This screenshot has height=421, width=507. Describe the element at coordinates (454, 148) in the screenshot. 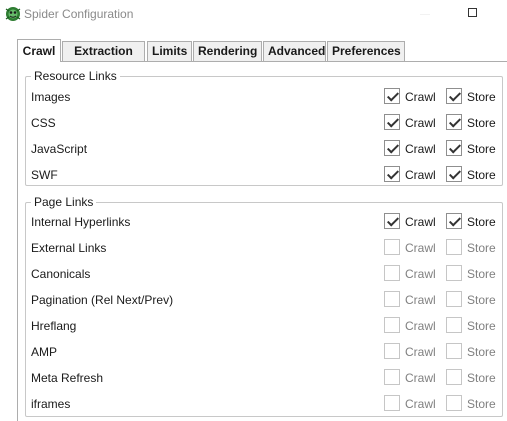

I see `javascript-store-checkbox` at that location.